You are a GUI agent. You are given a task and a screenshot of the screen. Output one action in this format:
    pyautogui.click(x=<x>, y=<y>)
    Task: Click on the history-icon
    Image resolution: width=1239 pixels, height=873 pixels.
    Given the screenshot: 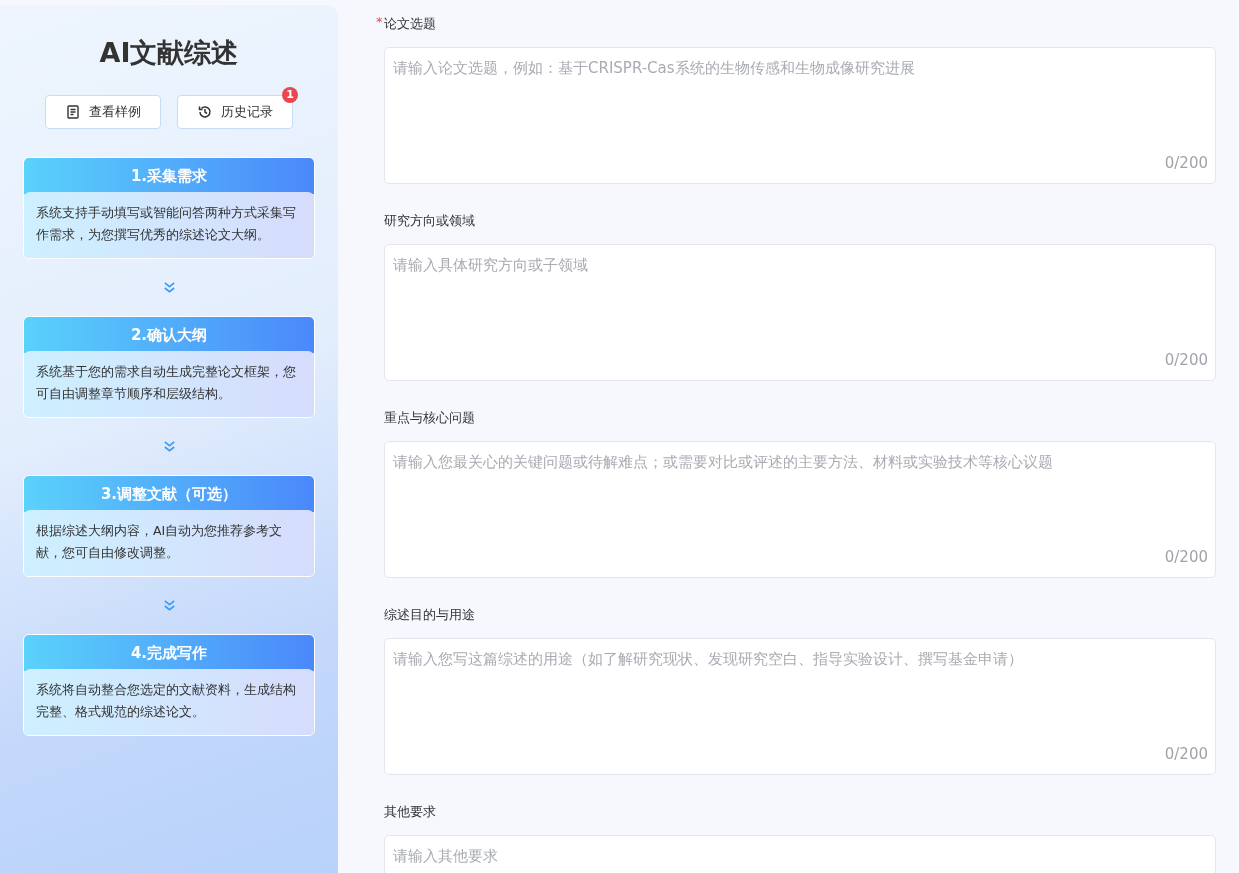 What is the action you would take?
    pyautogui.click(x=205, y=112)
    